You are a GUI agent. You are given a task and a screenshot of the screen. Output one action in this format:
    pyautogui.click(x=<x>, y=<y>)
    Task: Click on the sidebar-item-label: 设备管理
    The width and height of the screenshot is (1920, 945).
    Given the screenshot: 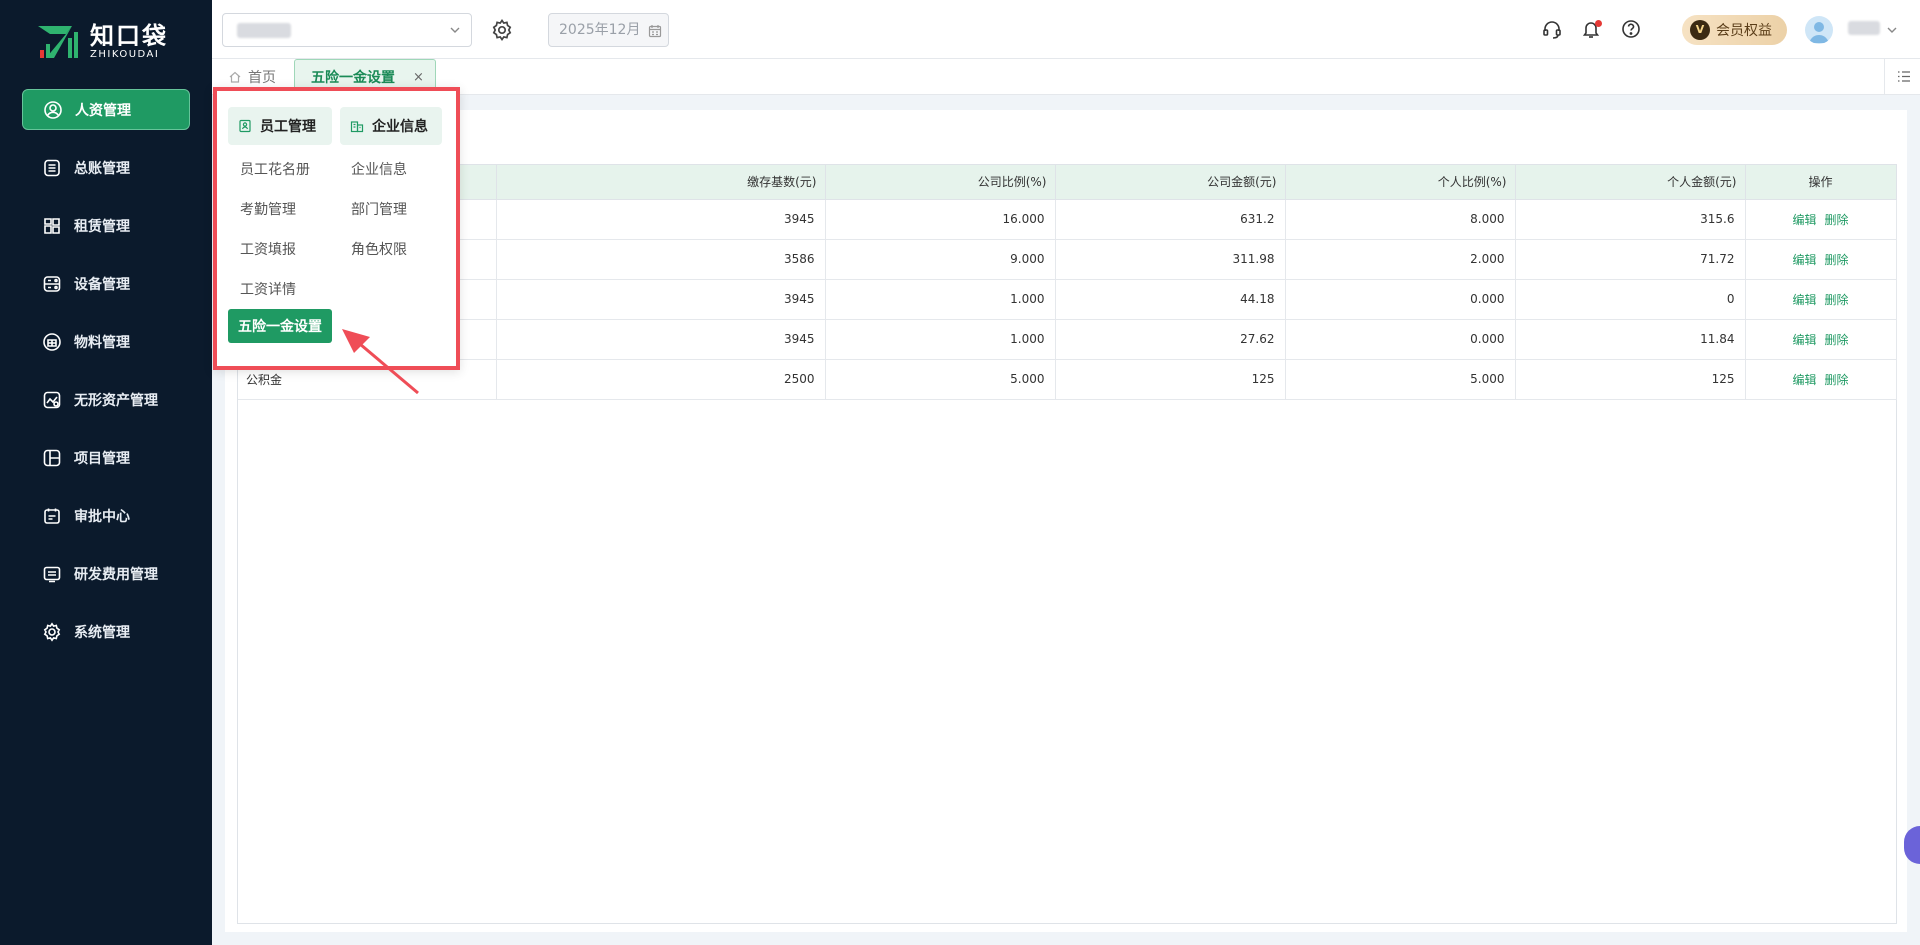 What is the action you would take?
    pyautogui.click(x=102, y=284)
    